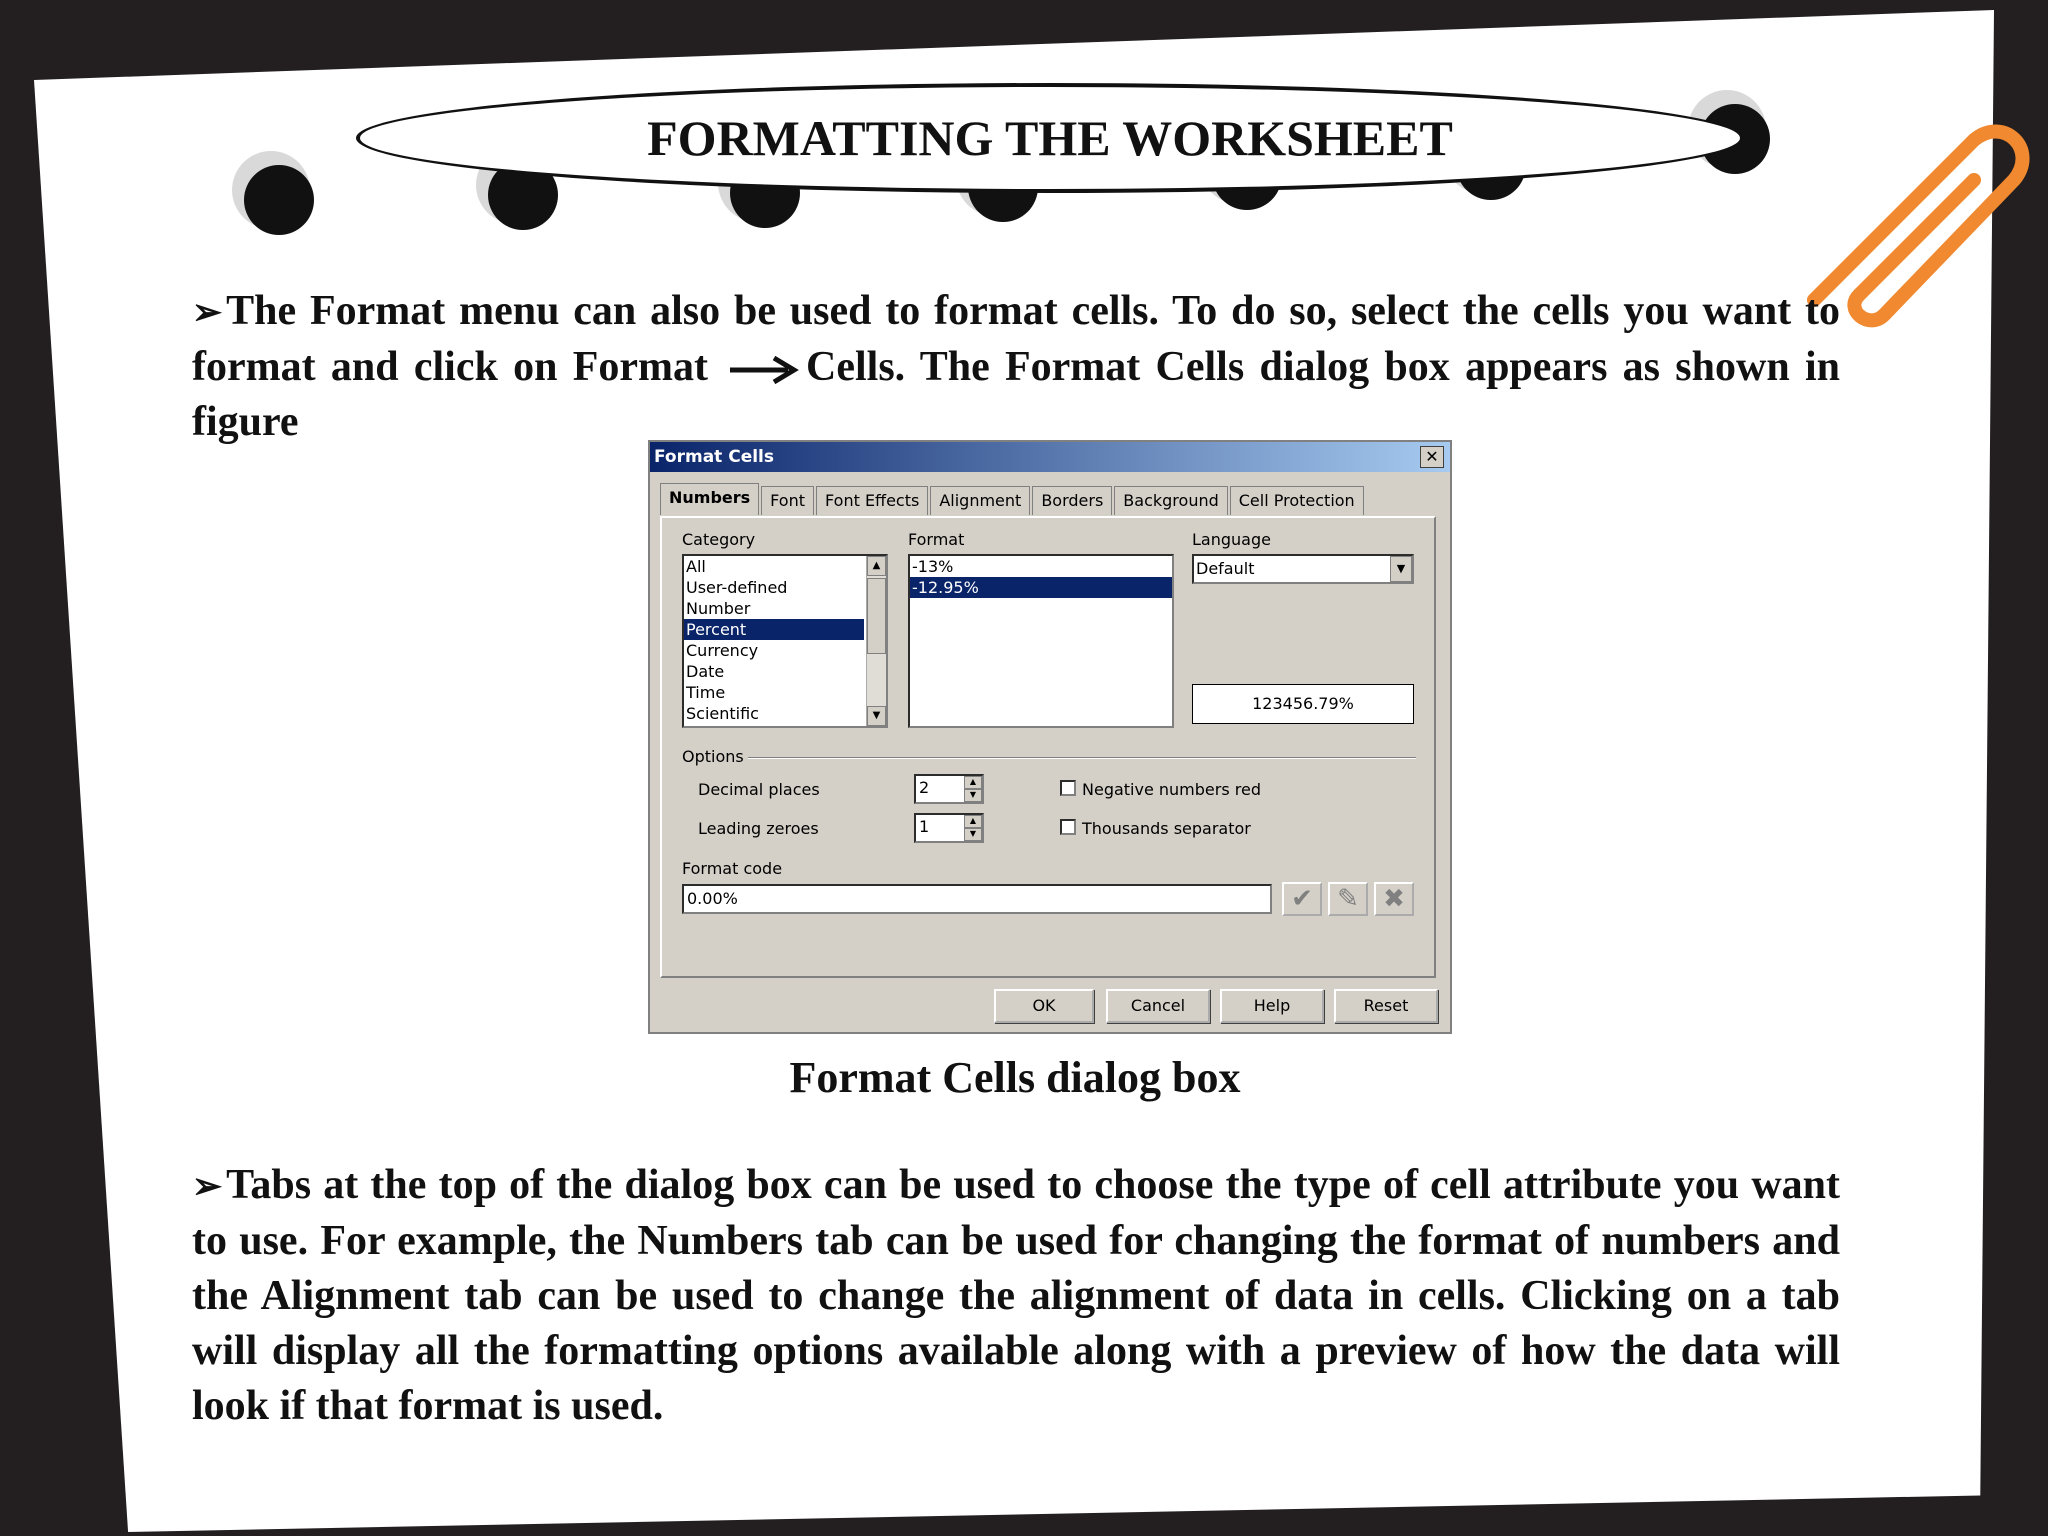 Image resolution: width=2048 pixels, height=1536 pixels. What do you see at coordinates (1171, 789) in the screenshot?
I see `negative-red-label: Negative numbers red` at bounding box center [1171, 789].